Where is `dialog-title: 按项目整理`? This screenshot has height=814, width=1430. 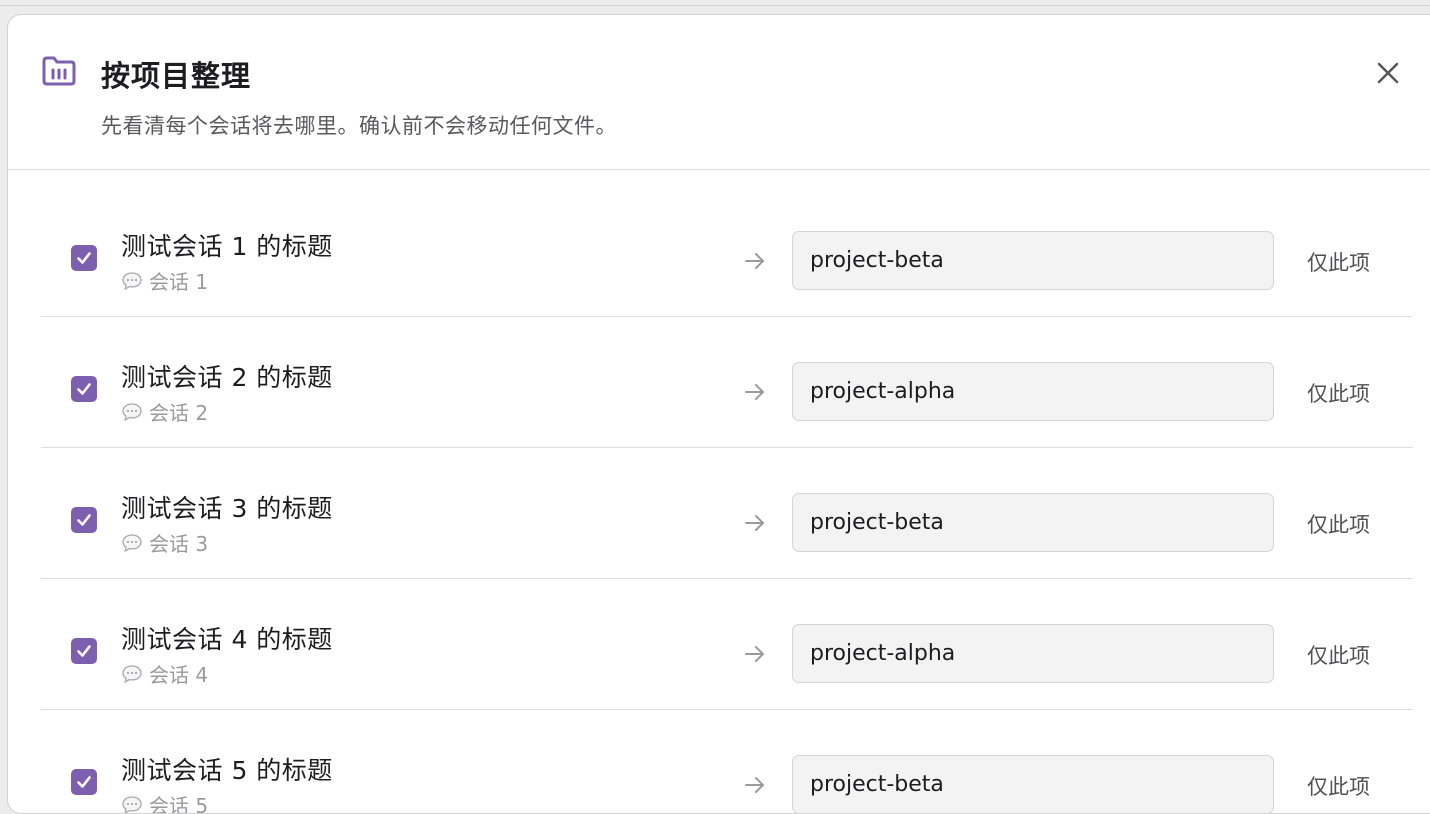 dialog-title: 按项目整理 is located at coordinates (176, 74).